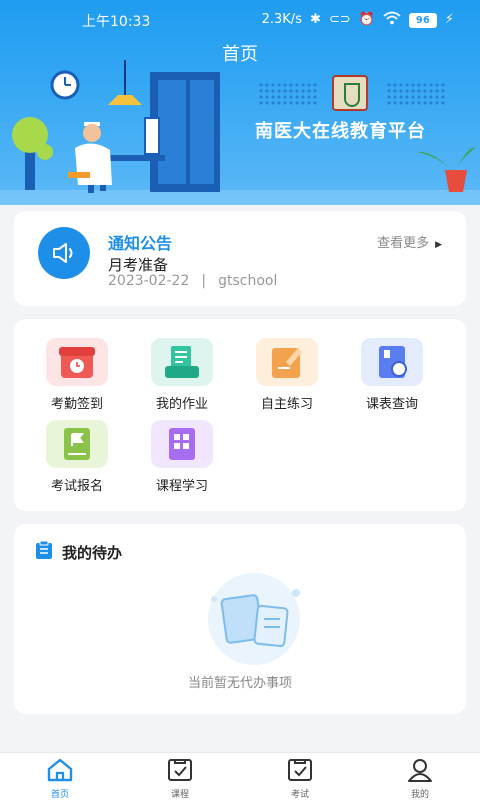 This screenshot has height=801, width=480. What do you see at coordinates (403, 243) in the screenshot?
I see `view-more-label: 查看更多` at bounding box center [403, 243].